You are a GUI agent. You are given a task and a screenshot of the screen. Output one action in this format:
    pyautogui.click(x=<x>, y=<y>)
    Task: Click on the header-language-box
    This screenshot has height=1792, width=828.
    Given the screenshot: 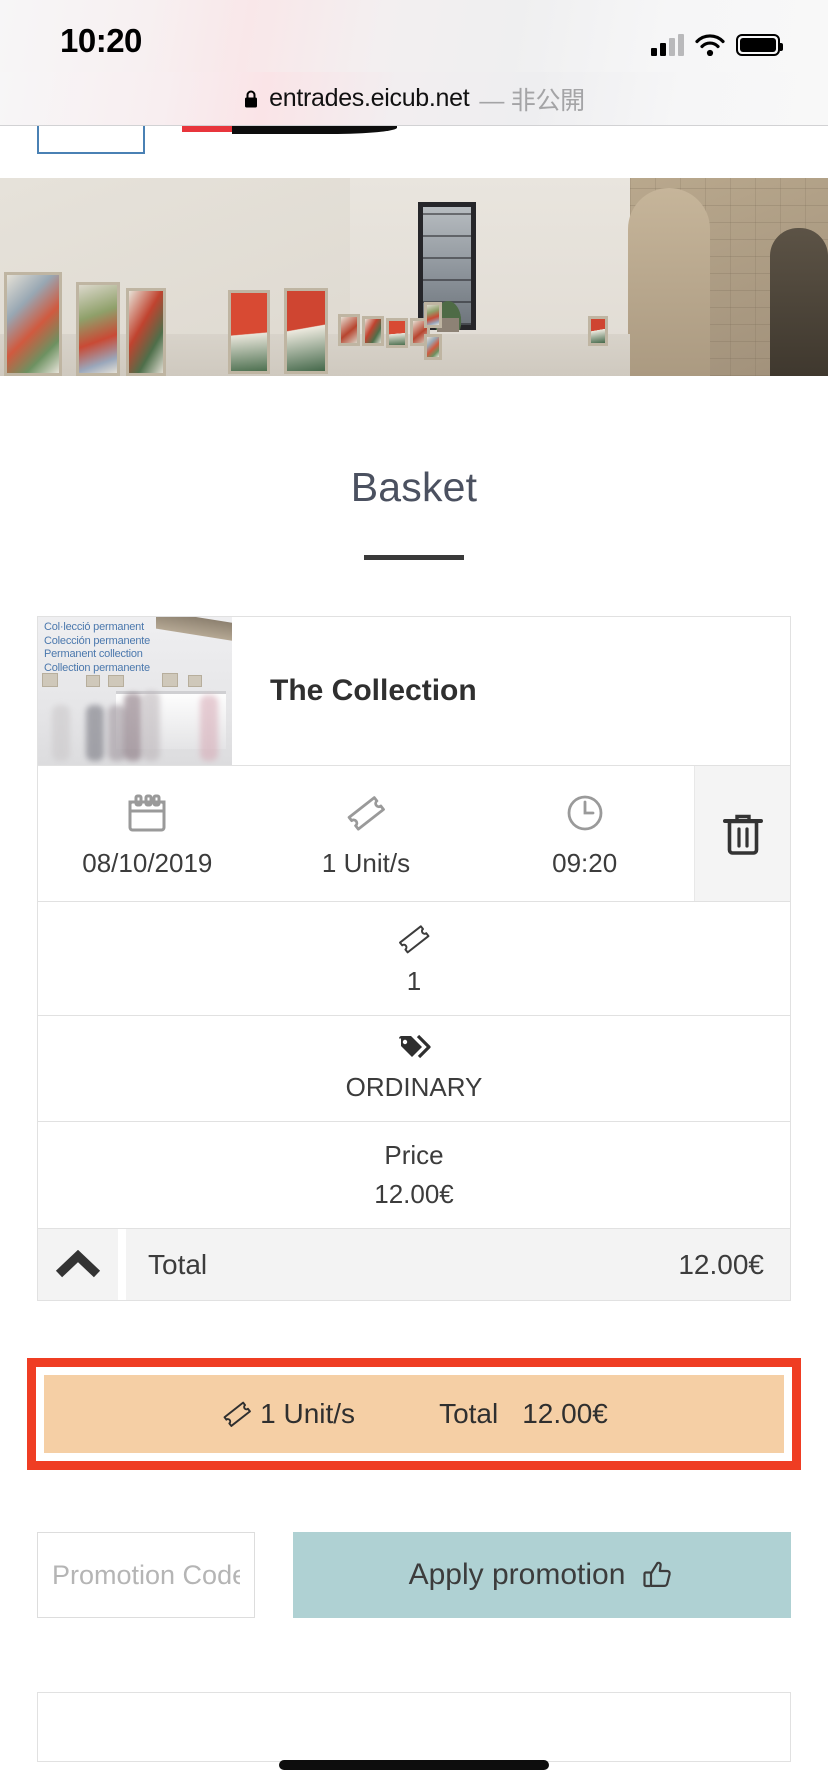 What is the action you would take?
    pyautogui.click(x=91, y=140)
    